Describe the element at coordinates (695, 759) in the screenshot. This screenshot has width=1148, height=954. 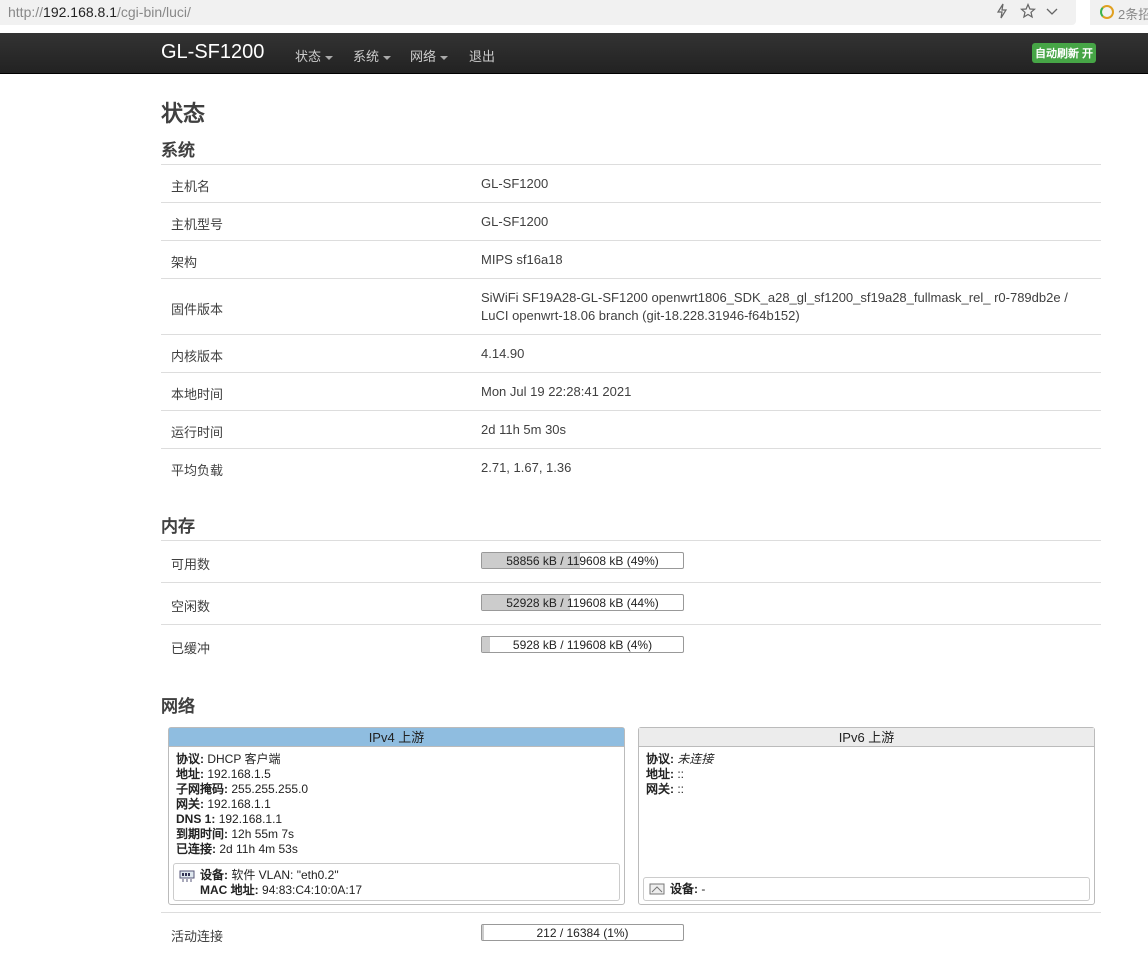
I see `info-value: 未连接` at that location.